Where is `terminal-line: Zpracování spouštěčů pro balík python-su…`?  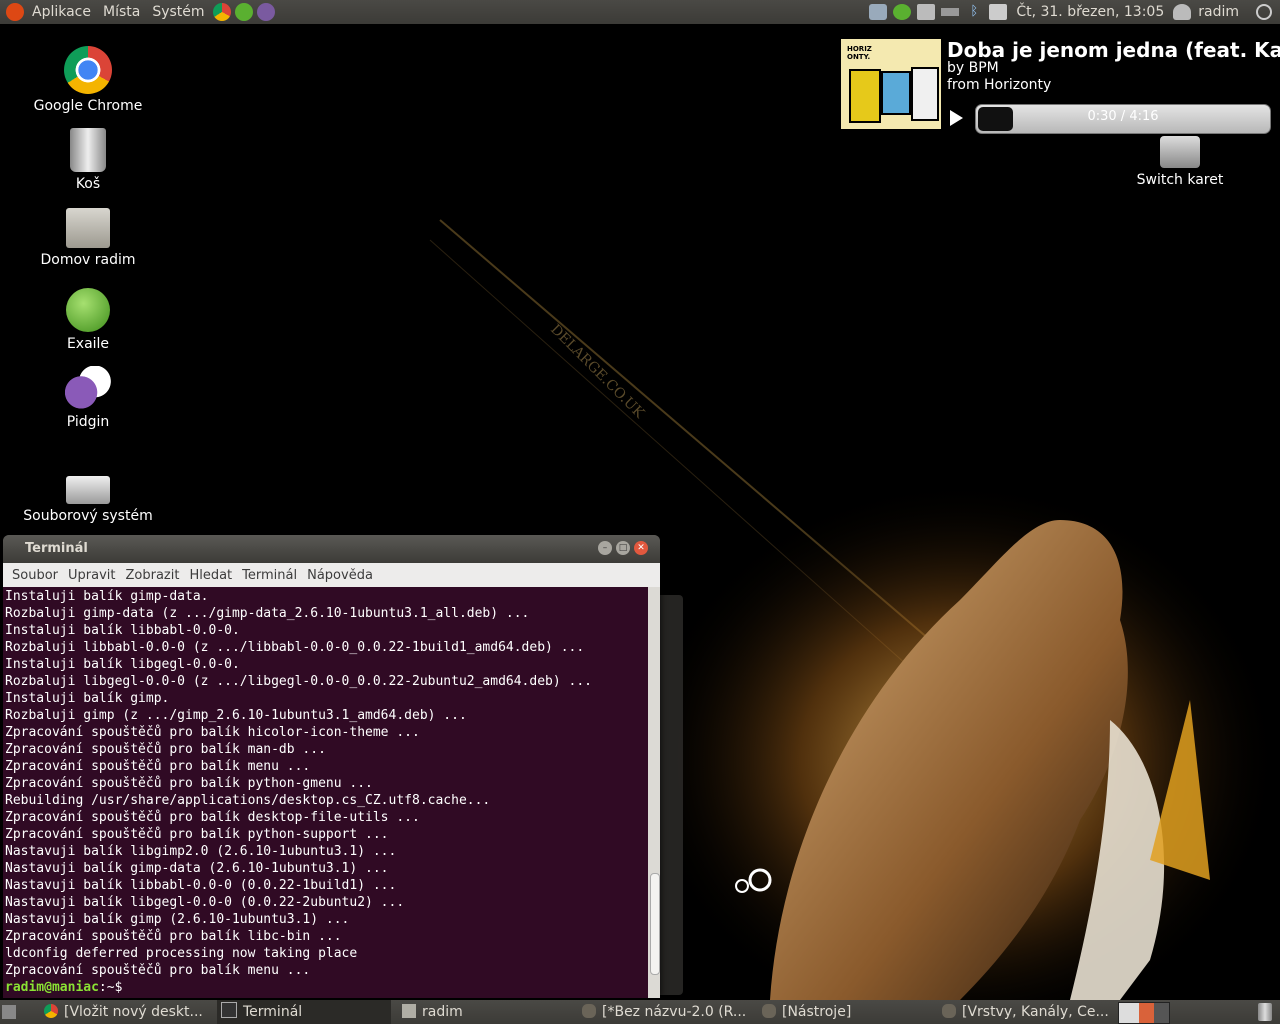
terminal-line: Zpracování spouštěčů pro balík python-su… is located at coordinates (197, 834).